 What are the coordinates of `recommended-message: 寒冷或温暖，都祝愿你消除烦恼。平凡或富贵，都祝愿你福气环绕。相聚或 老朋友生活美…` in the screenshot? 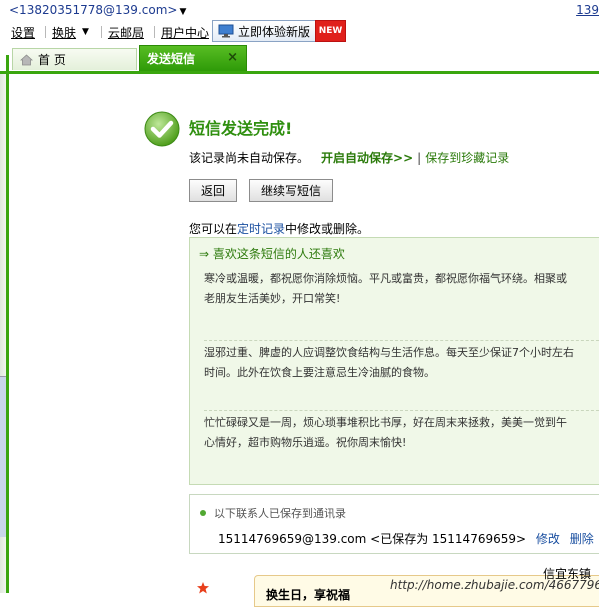 It's located at (401, 289).